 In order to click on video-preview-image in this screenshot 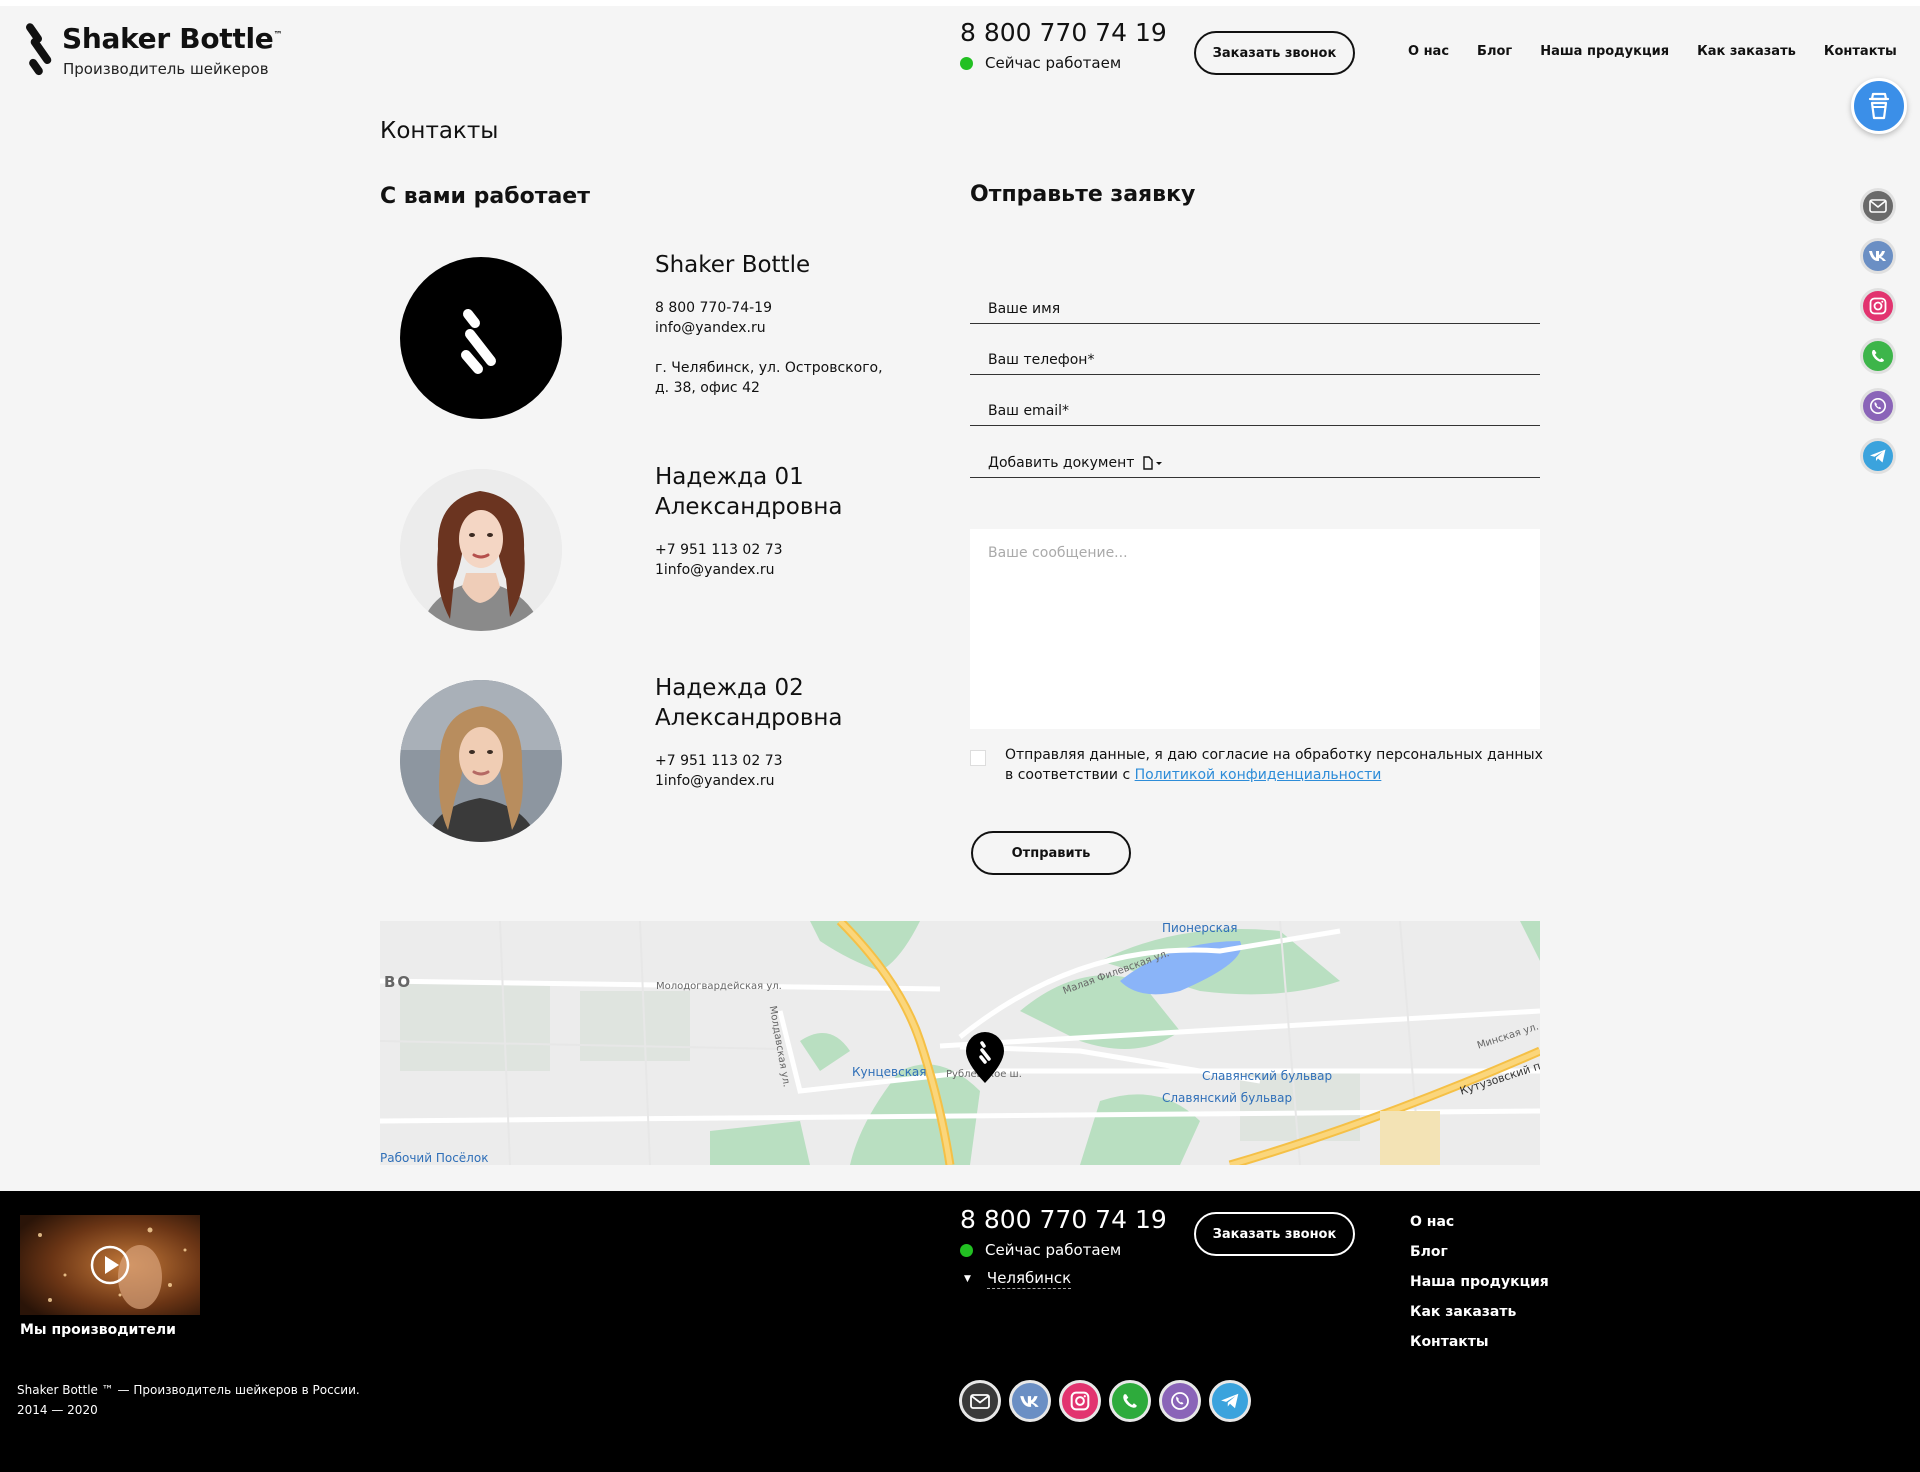, I will do `click(110, 1265)`.